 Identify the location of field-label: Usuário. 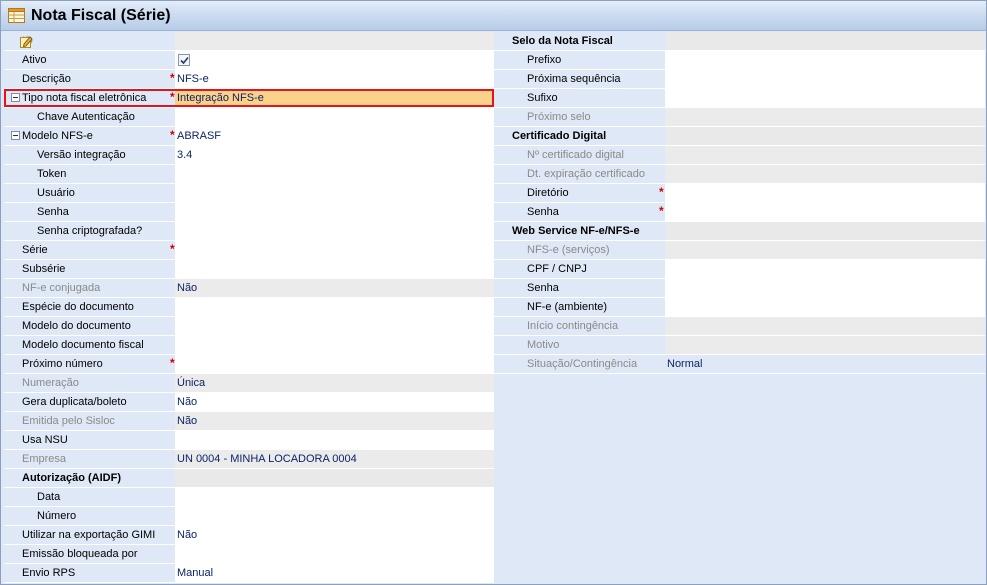
(56, 193).